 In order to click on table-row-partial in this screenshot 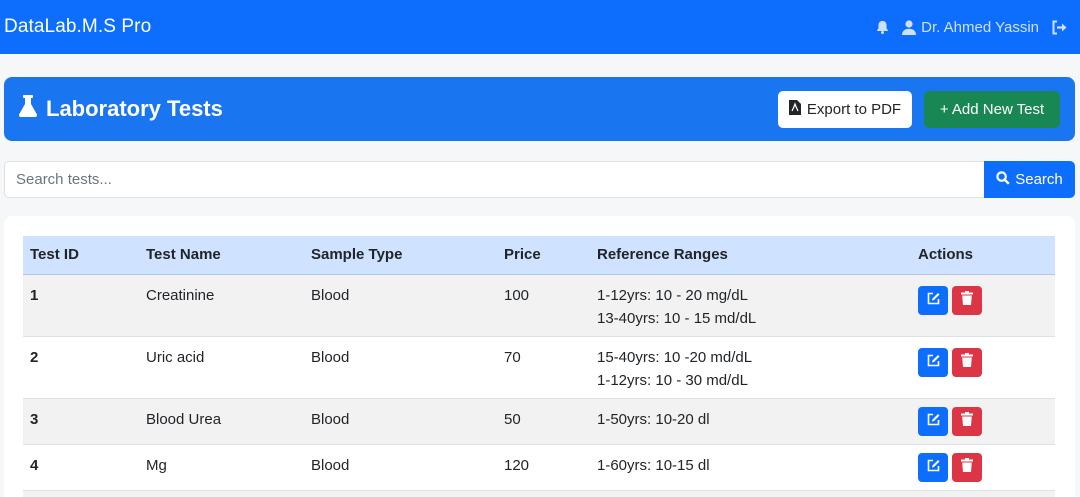, I will do `click(539, 493)`.